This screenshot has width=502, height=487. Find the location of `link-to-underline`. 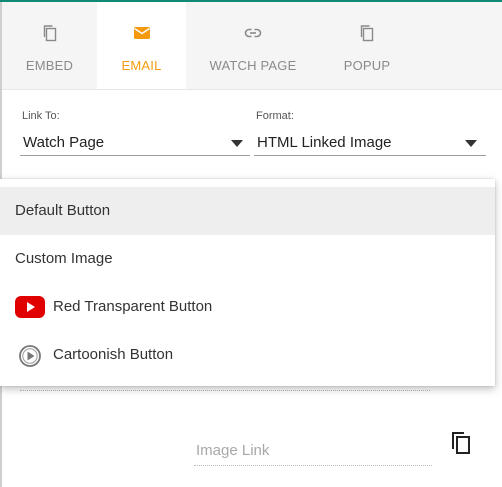

link-to-underline is located at coordinates (135, 155).